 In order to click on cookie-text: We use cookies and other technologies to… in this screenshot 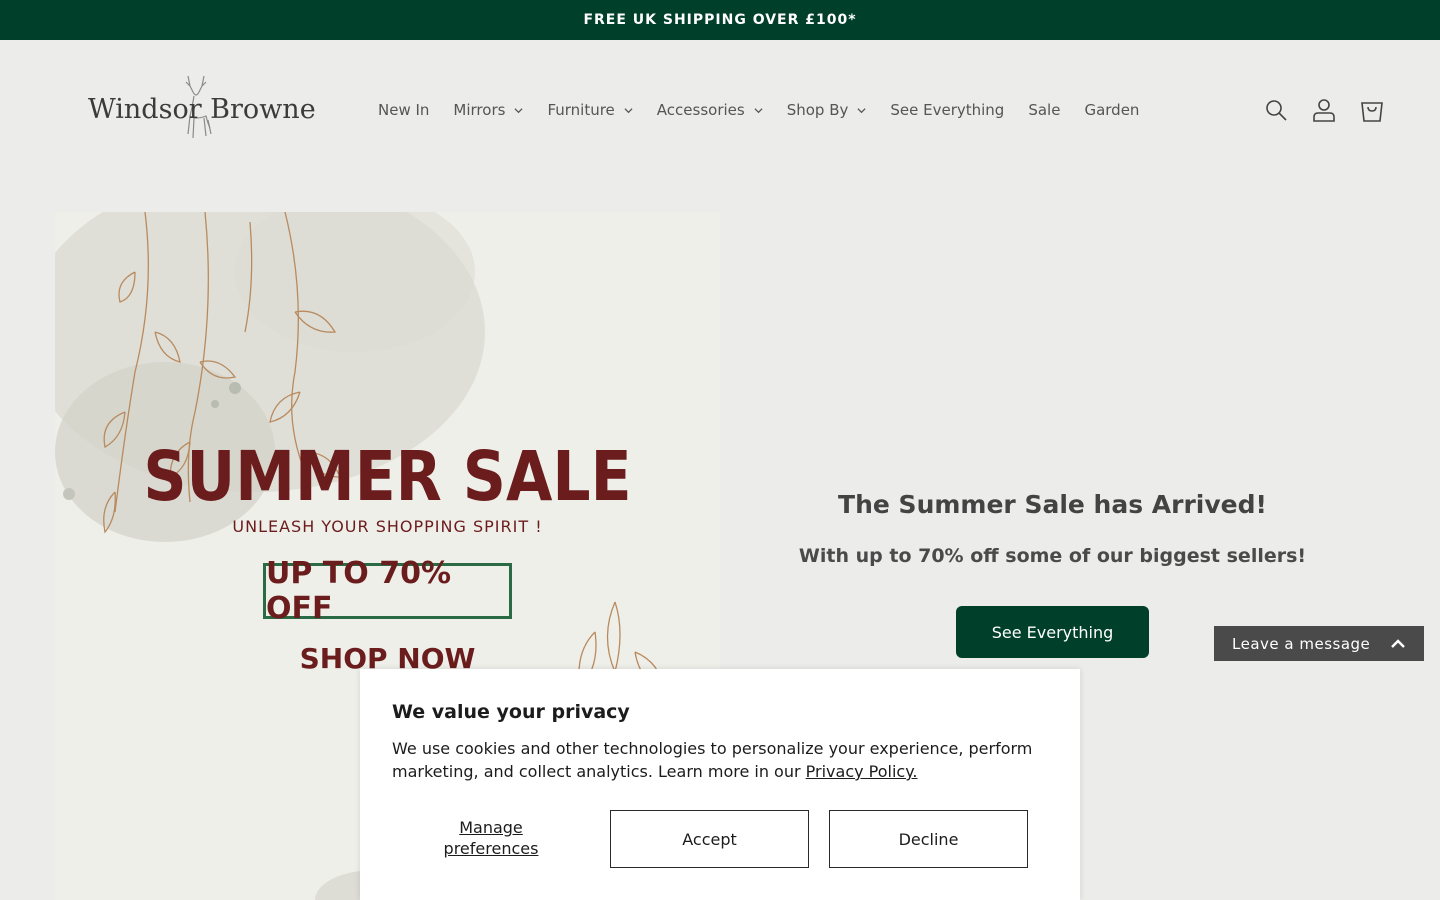, I will do `click(720, 760)`.